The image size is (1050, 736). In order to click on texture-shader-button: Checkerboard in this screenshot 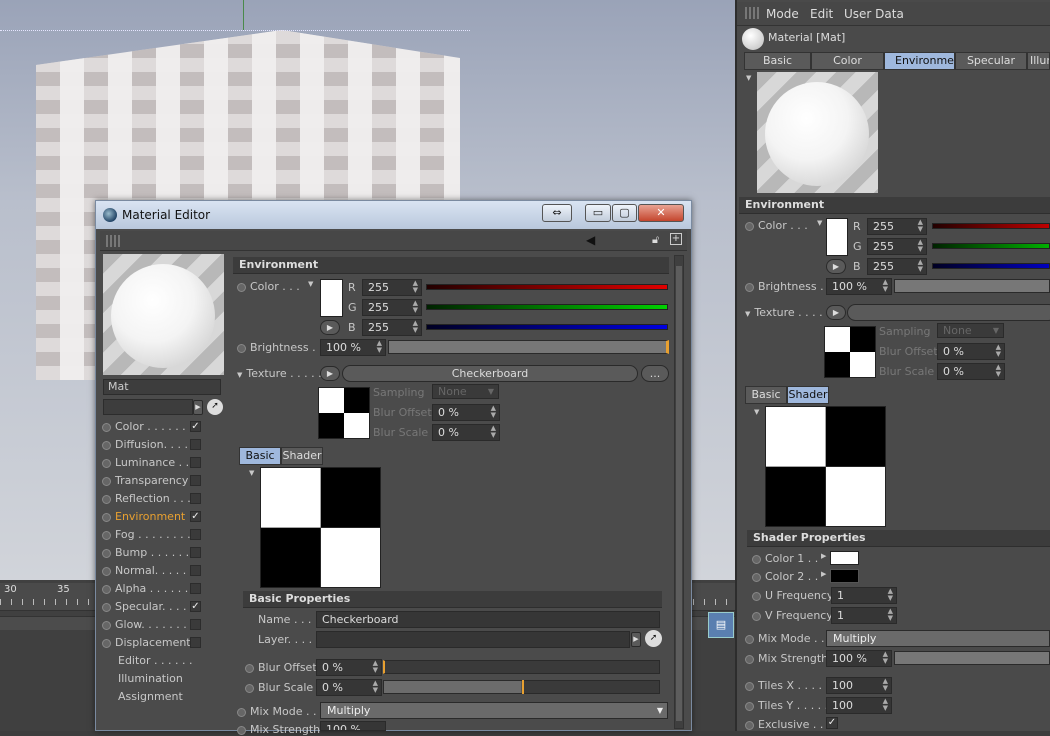, I will do `click(490, 373)`.